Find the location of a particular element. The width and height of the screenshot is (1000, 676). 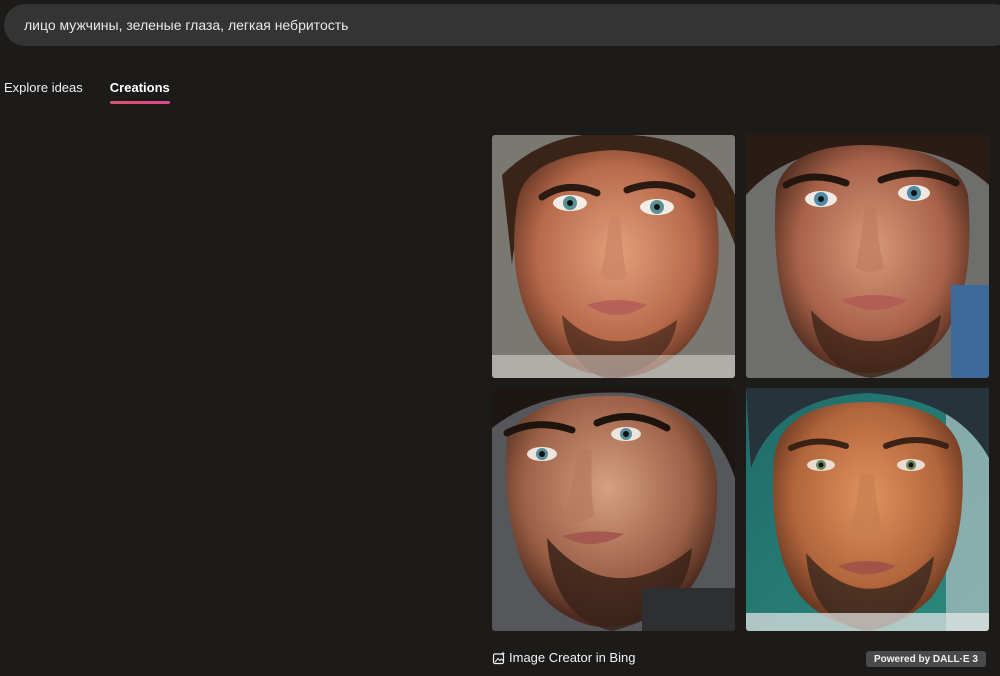

powered-by-badge: Powered by DALL·E 3 is located at coordinates (926, 659).